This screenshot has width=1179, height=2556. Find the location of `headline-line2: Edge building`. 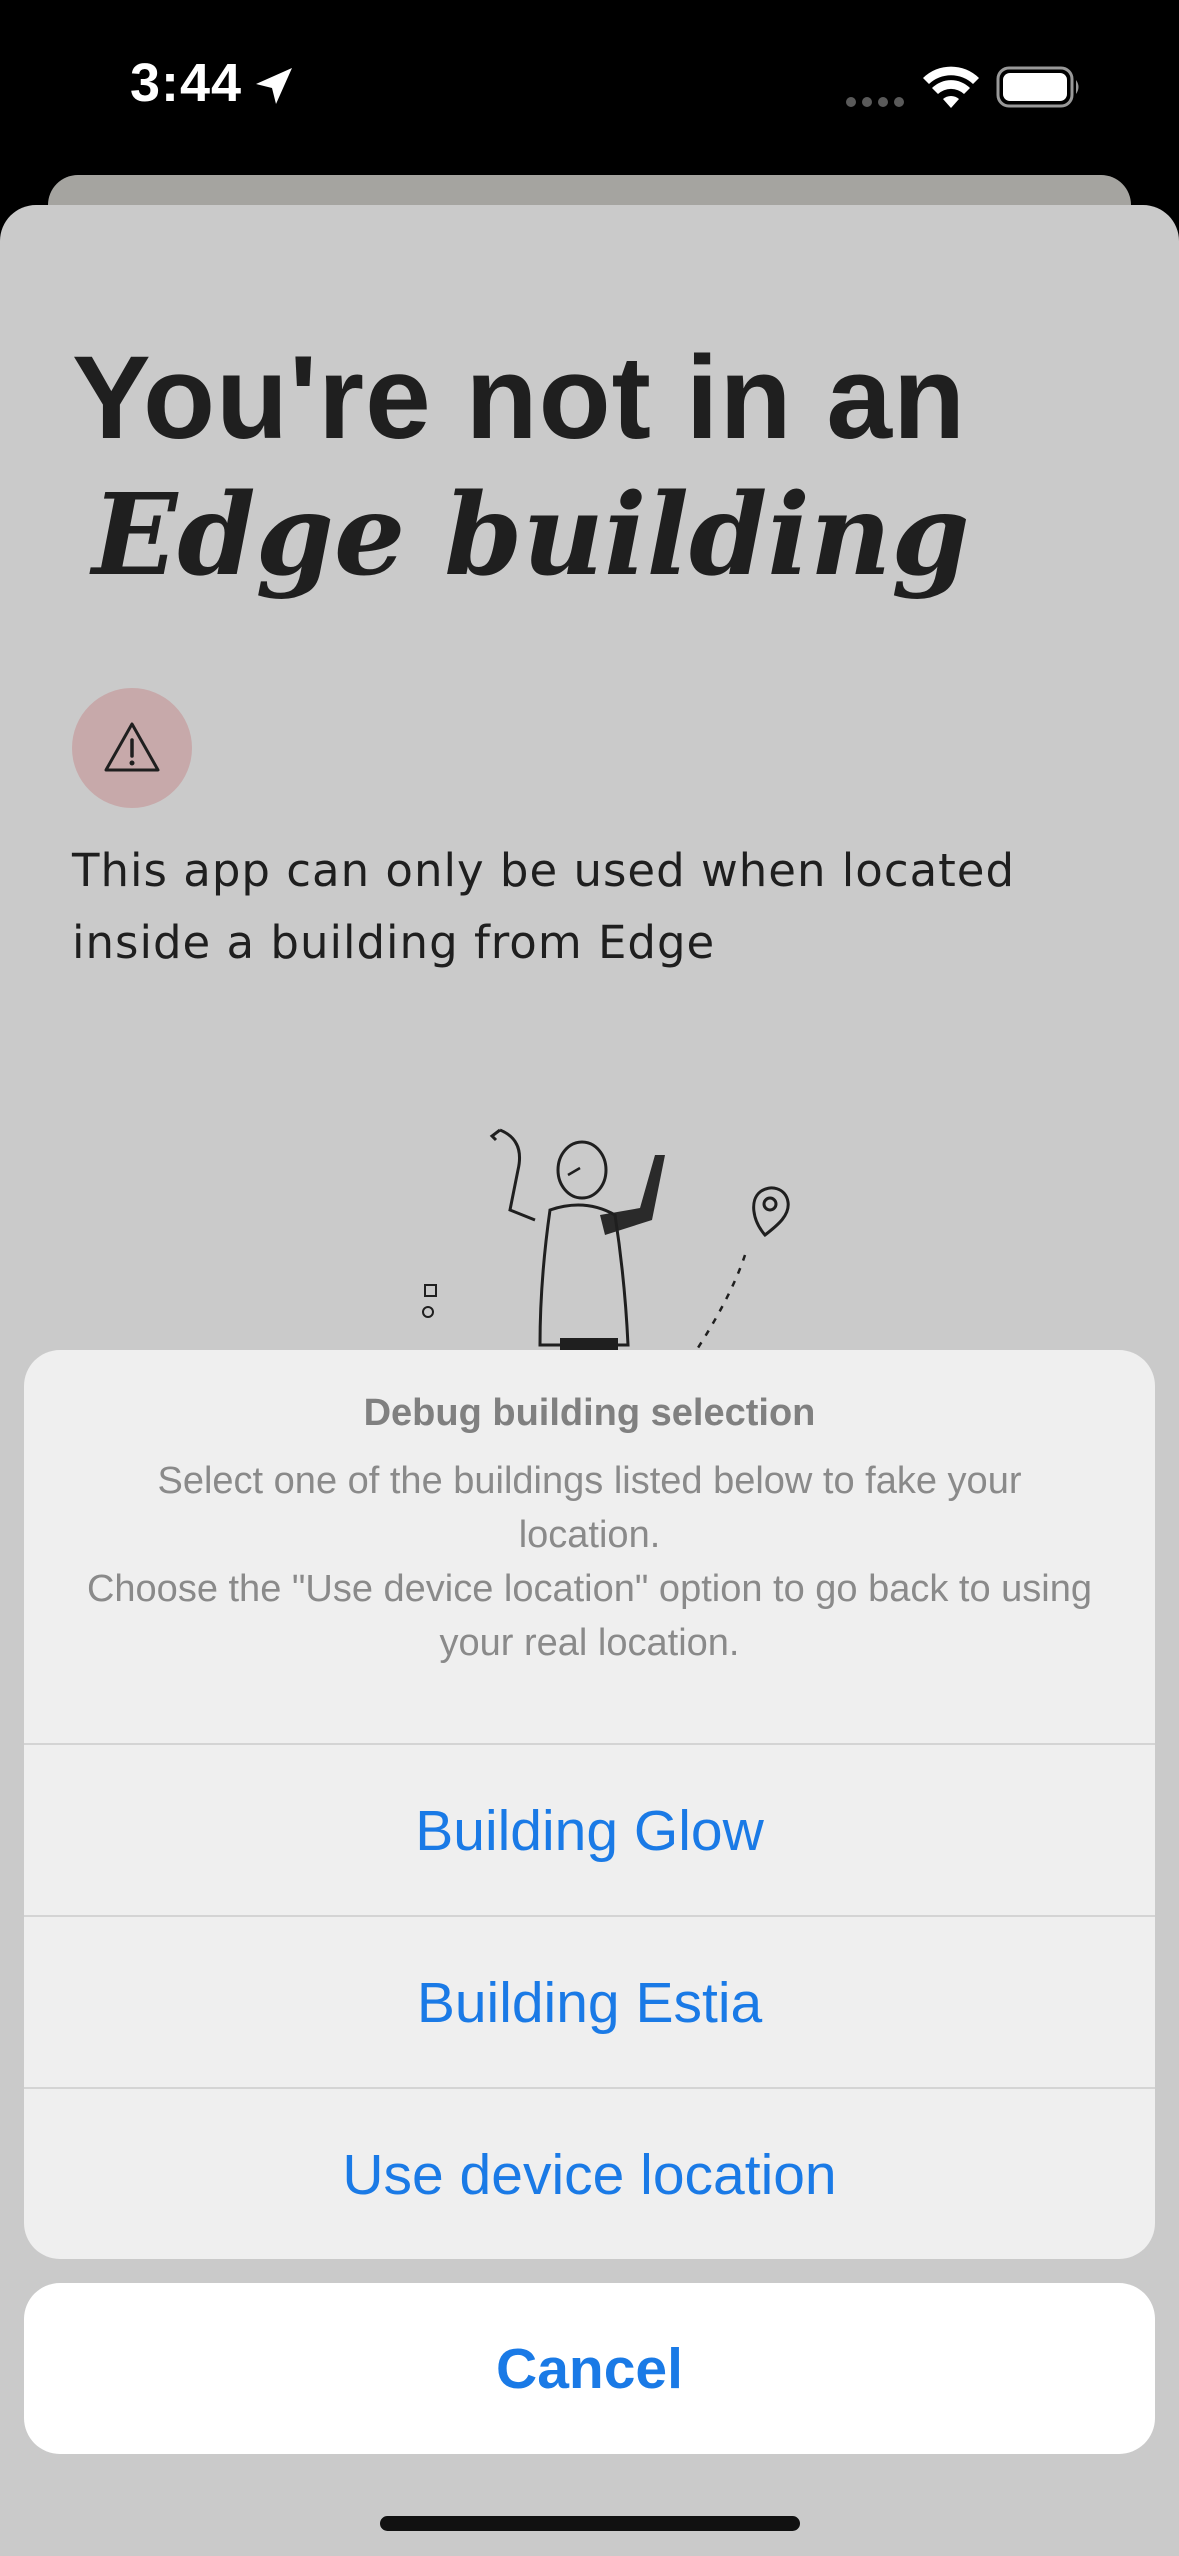

headline-line2: Edge building is located at coordinates (531, 535).